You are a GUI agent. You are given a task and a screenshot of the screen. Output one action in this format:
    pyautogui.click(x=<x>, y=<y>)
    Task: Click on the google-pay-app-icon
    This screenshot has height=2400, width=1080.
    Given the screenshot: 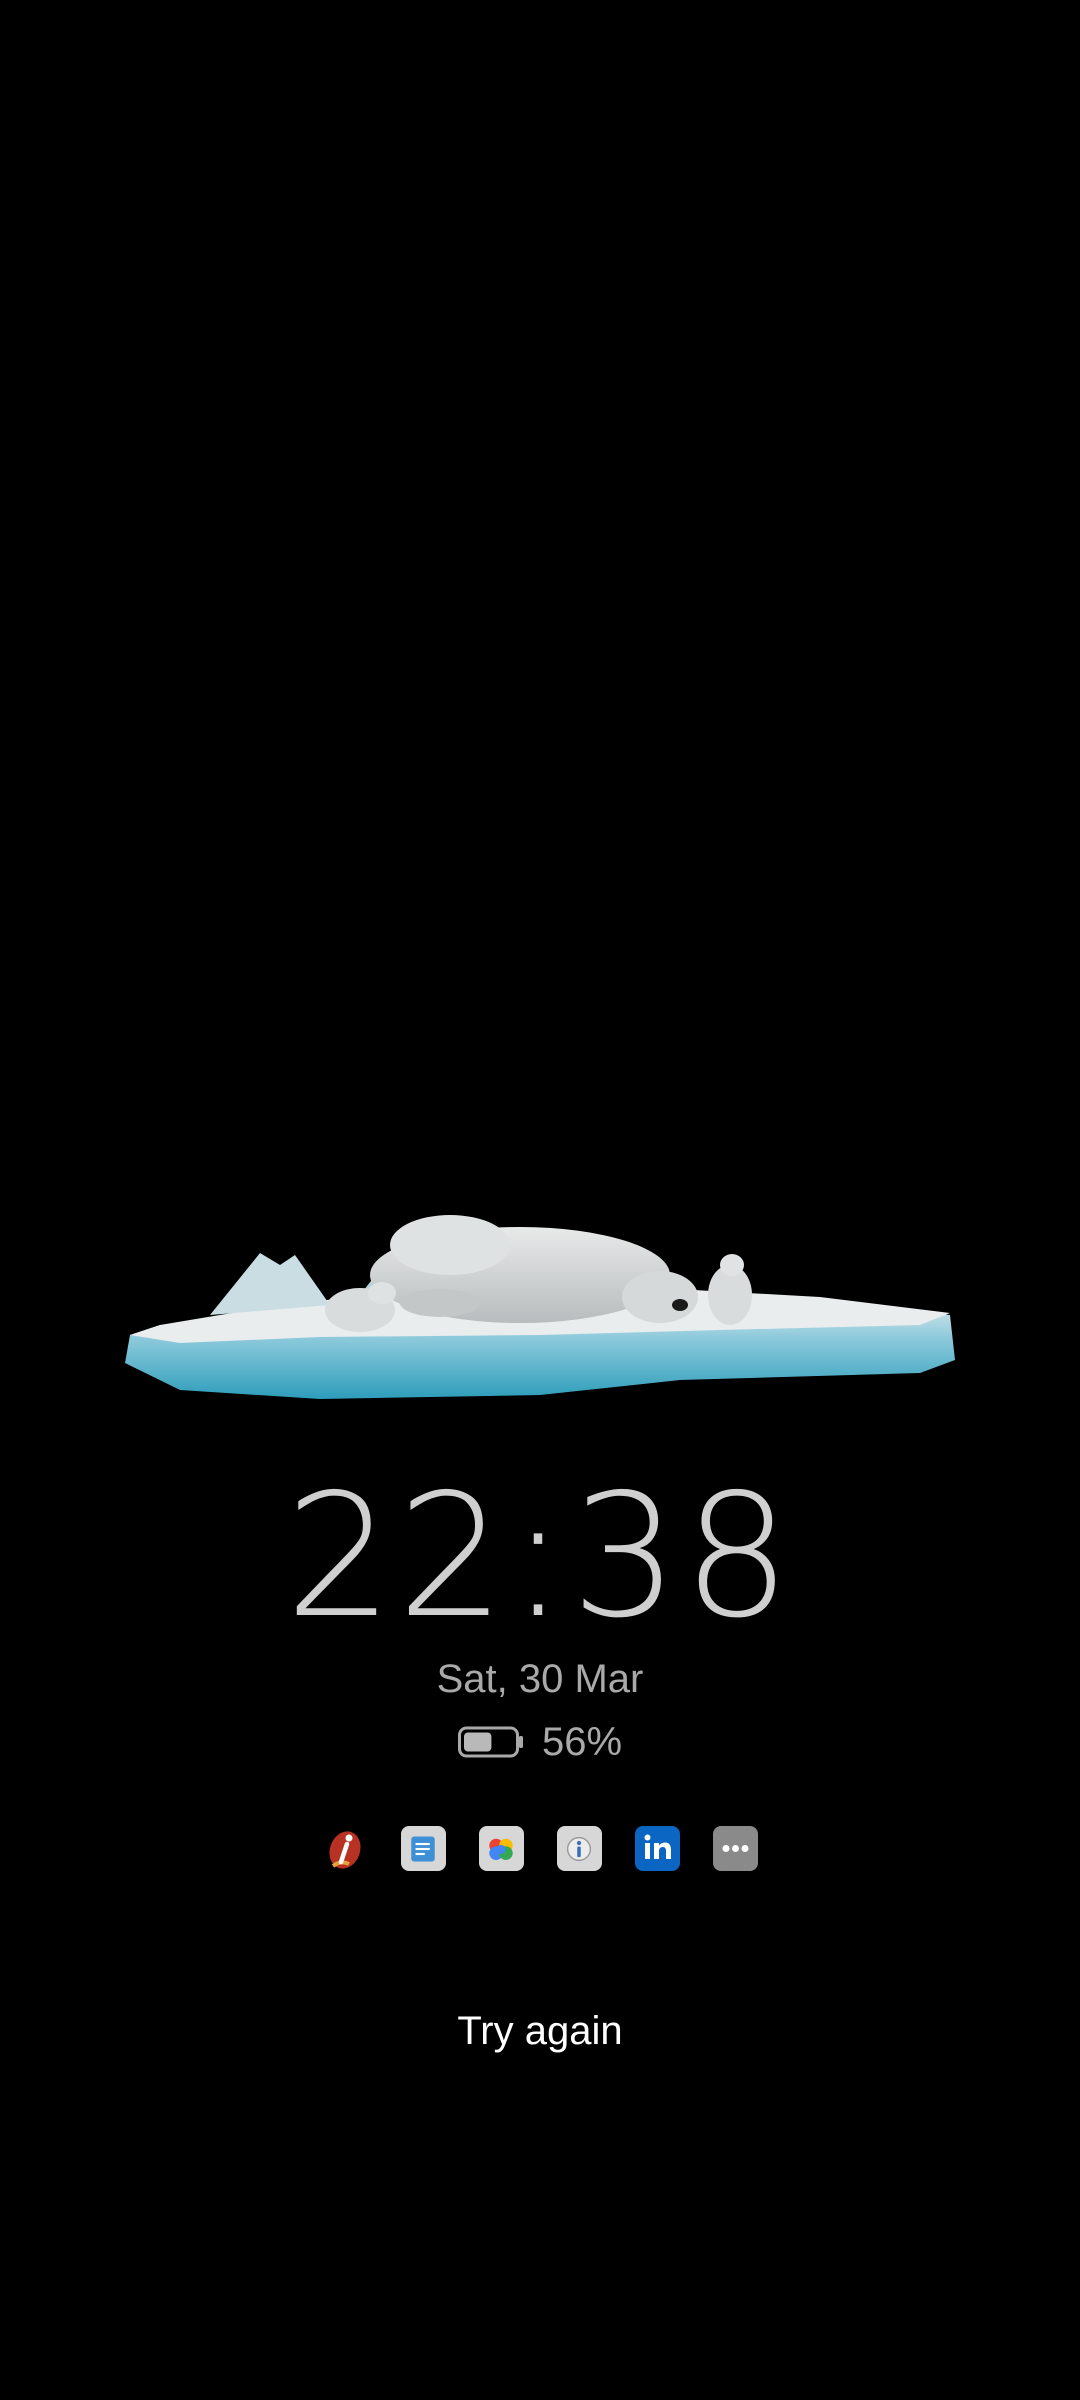 What is the action you would take?
    pyautogui.click(x=501, y=1848)
    